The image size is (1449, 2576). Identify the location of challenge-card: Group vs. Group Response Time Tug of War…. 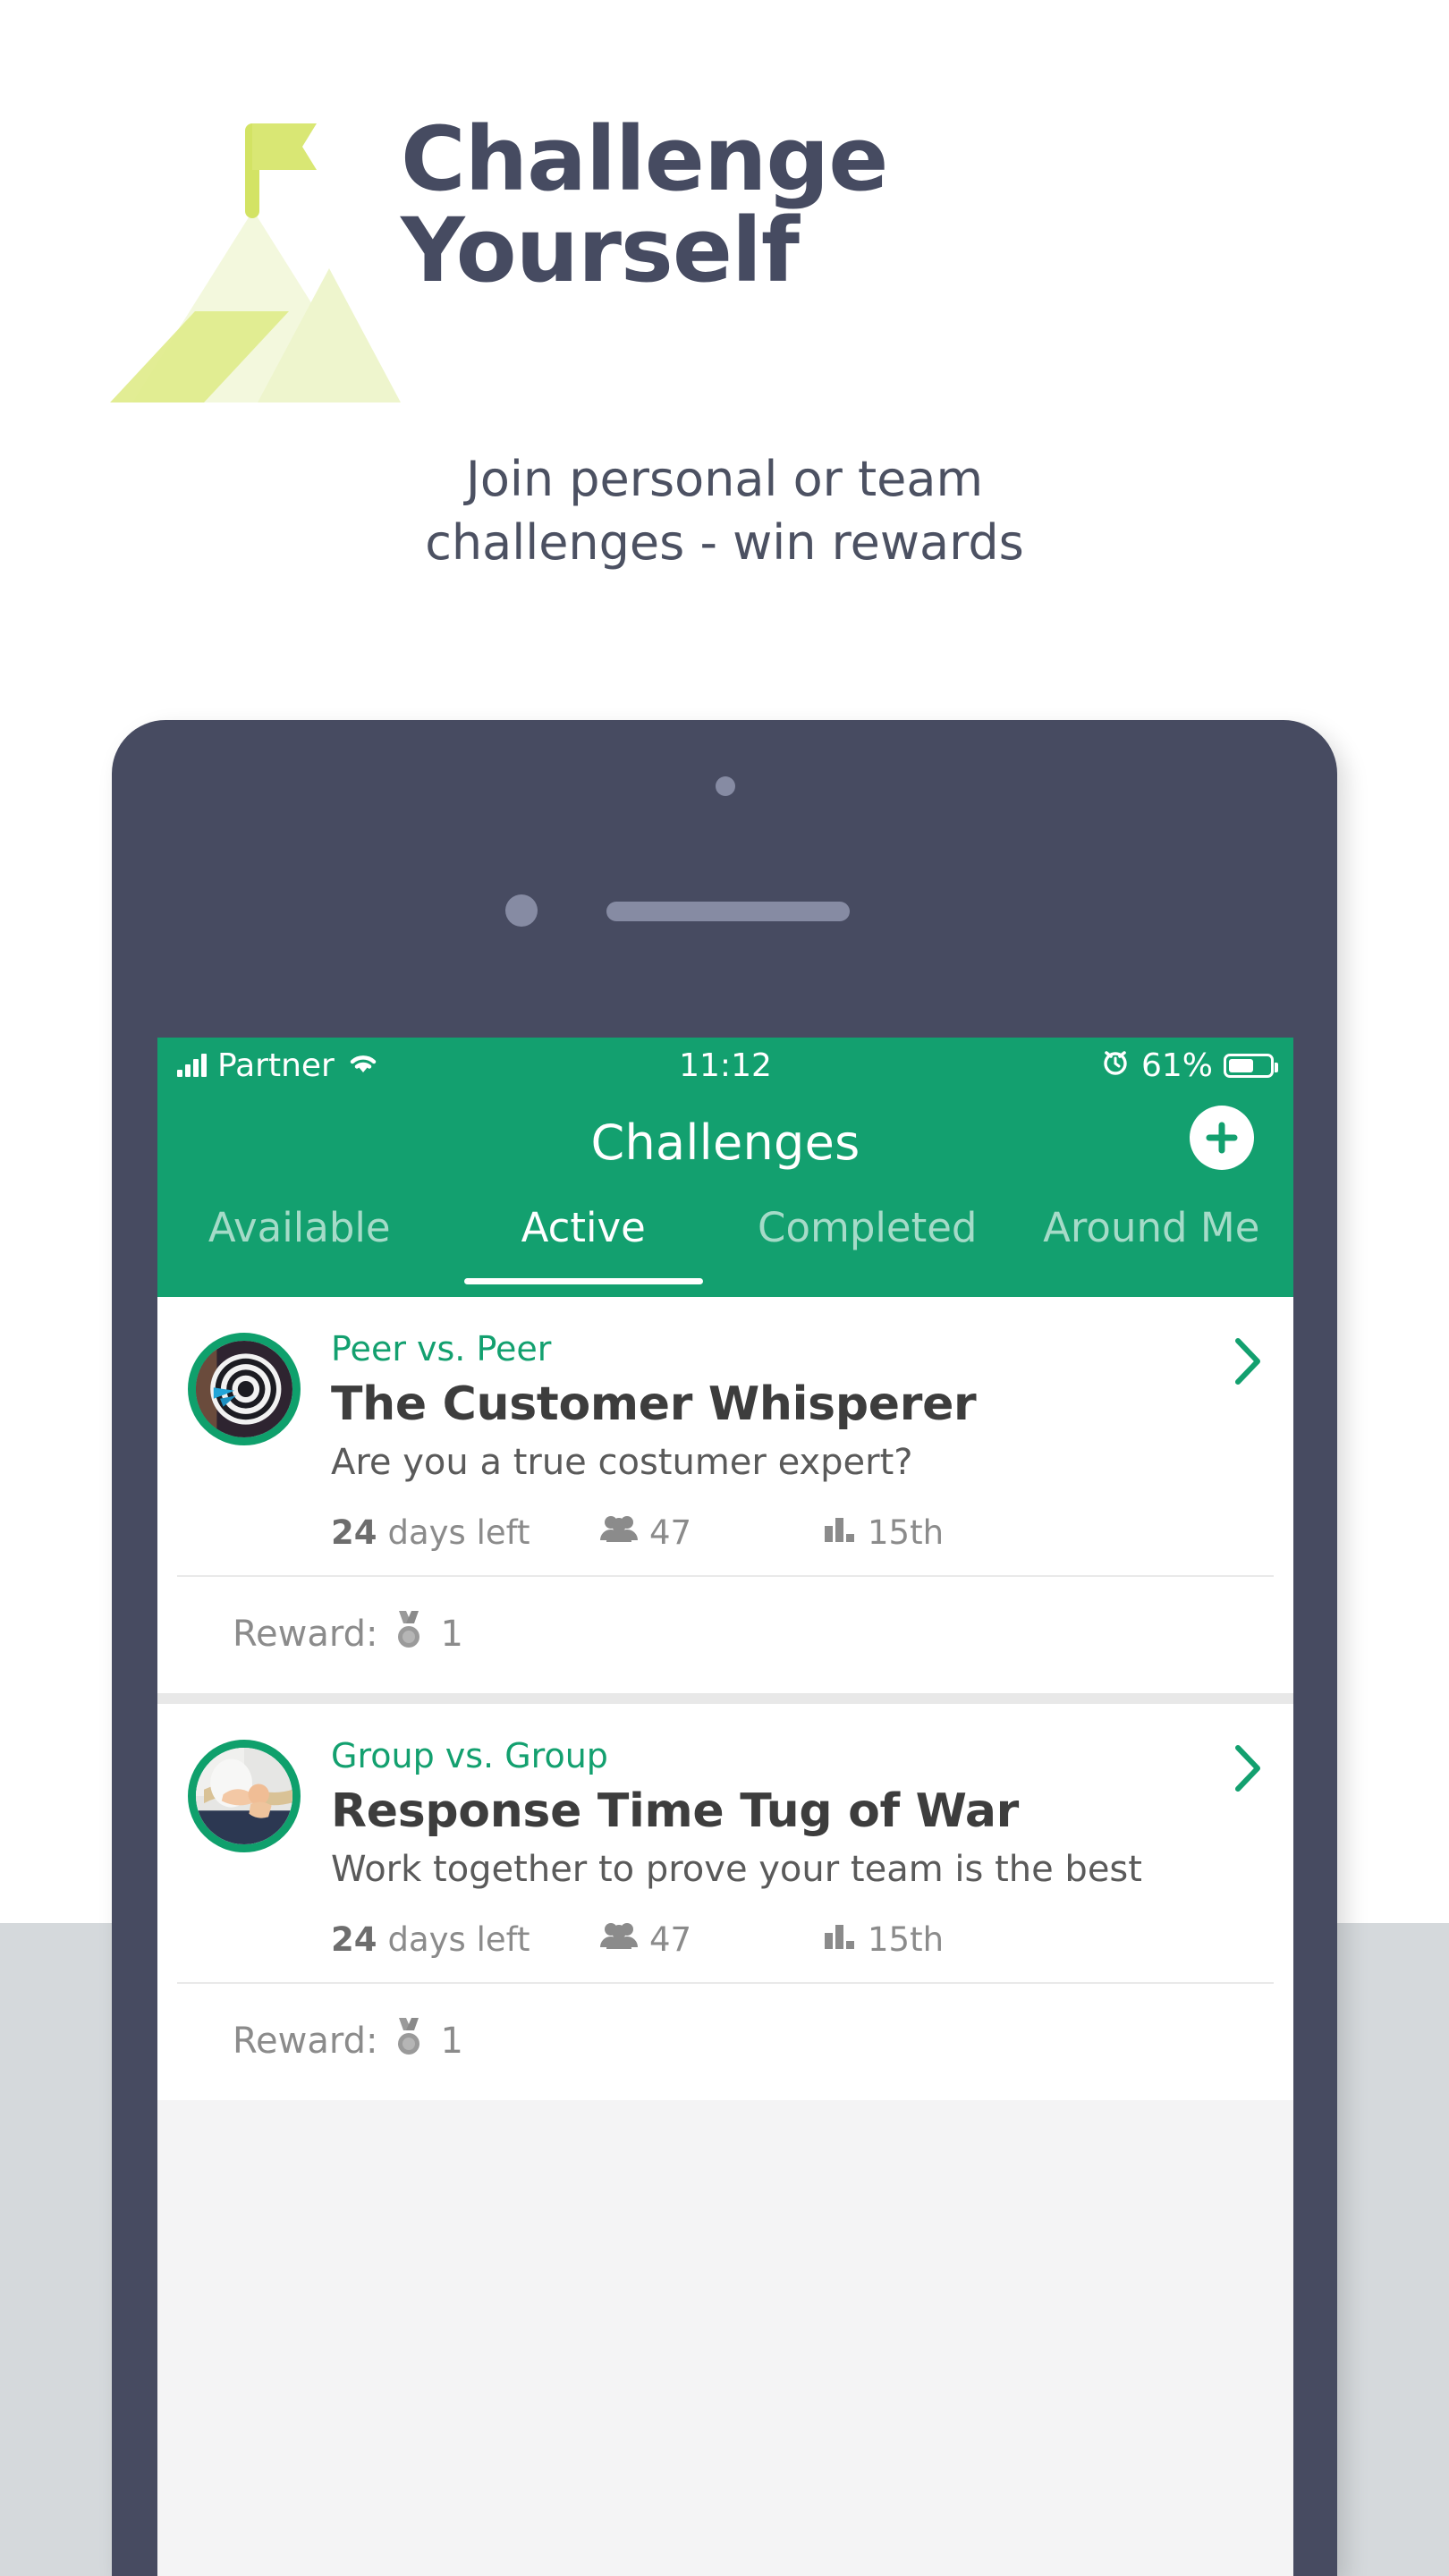
(725, 1902).